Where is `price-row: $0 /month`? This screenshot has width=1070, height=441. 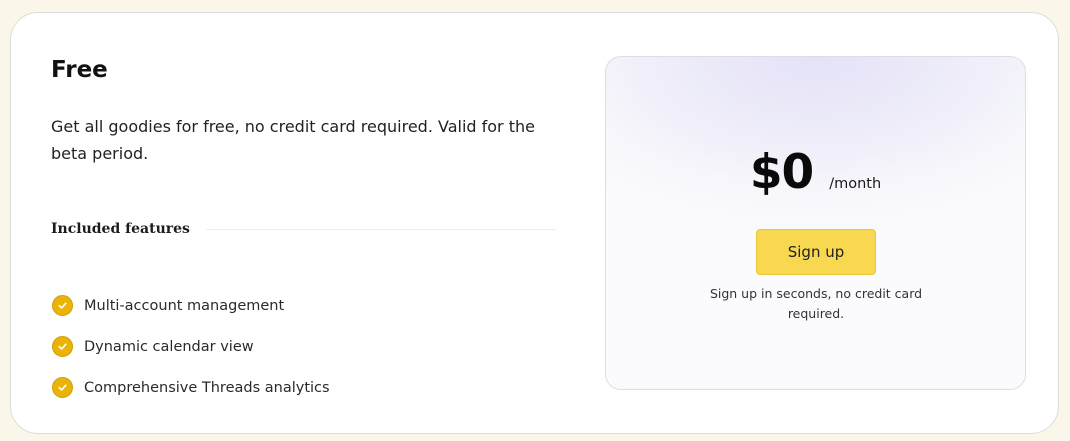 price-row: $0 /month is located at coordinates (815, 172).